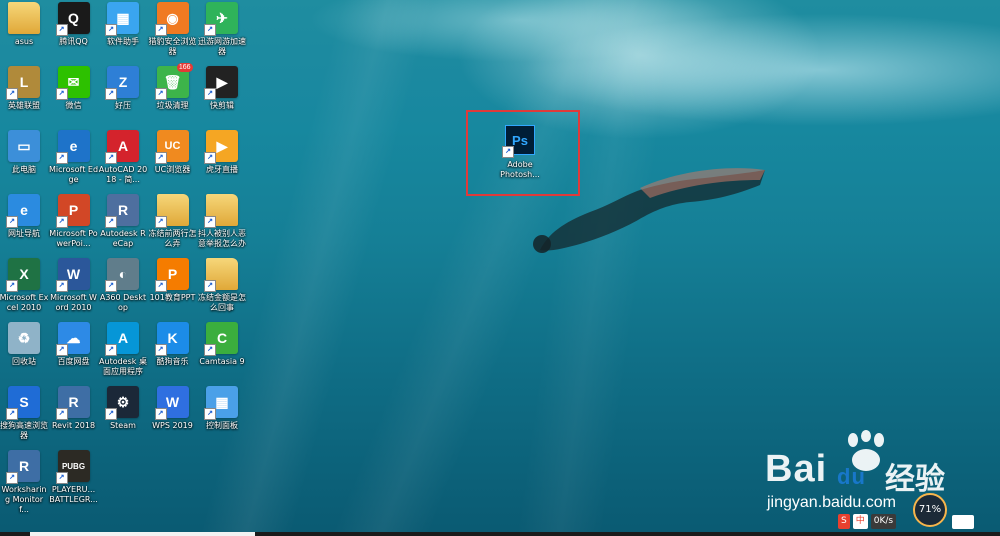  Describe the element at coordinates (173, 280) in the screenshot. I see `desktop-icon-item: P ↗ 101教育PPT` at that location.